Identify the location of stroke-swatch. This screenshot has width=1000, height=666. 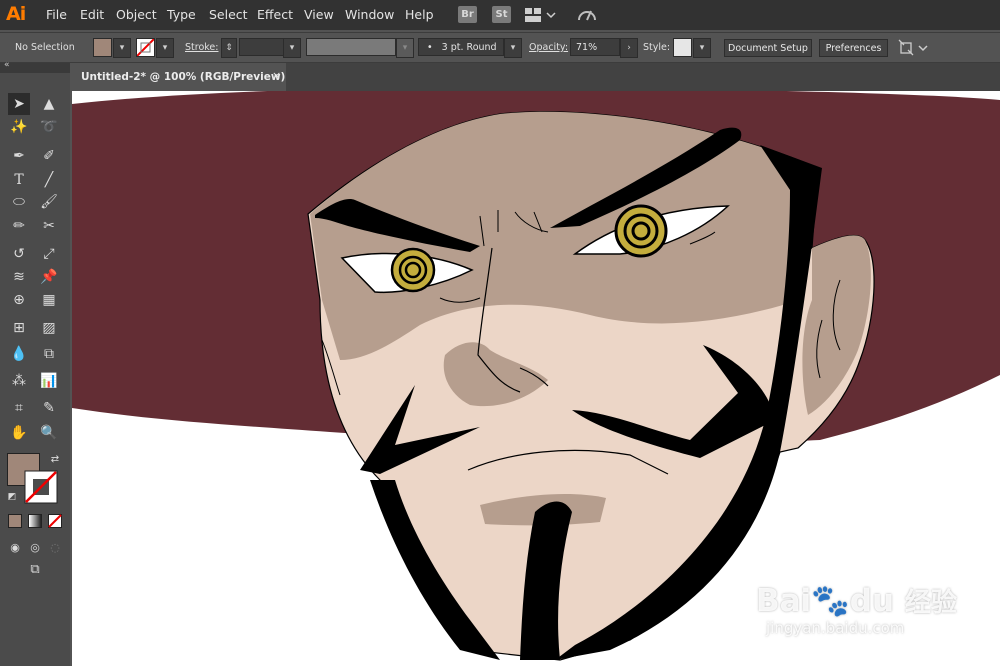
(145, 47).